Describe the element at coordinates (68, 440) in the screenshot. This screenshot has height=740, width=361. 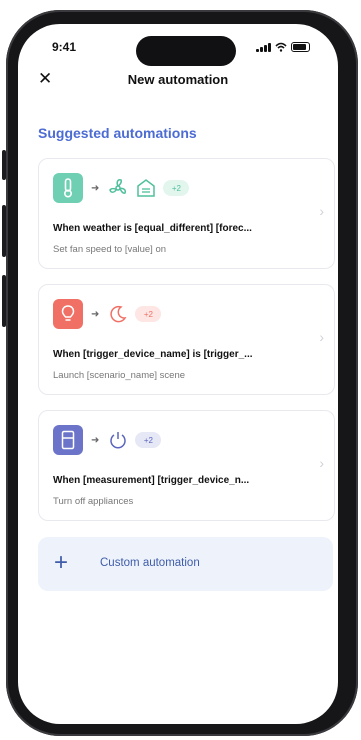
I see `fridge-icon` at that location.